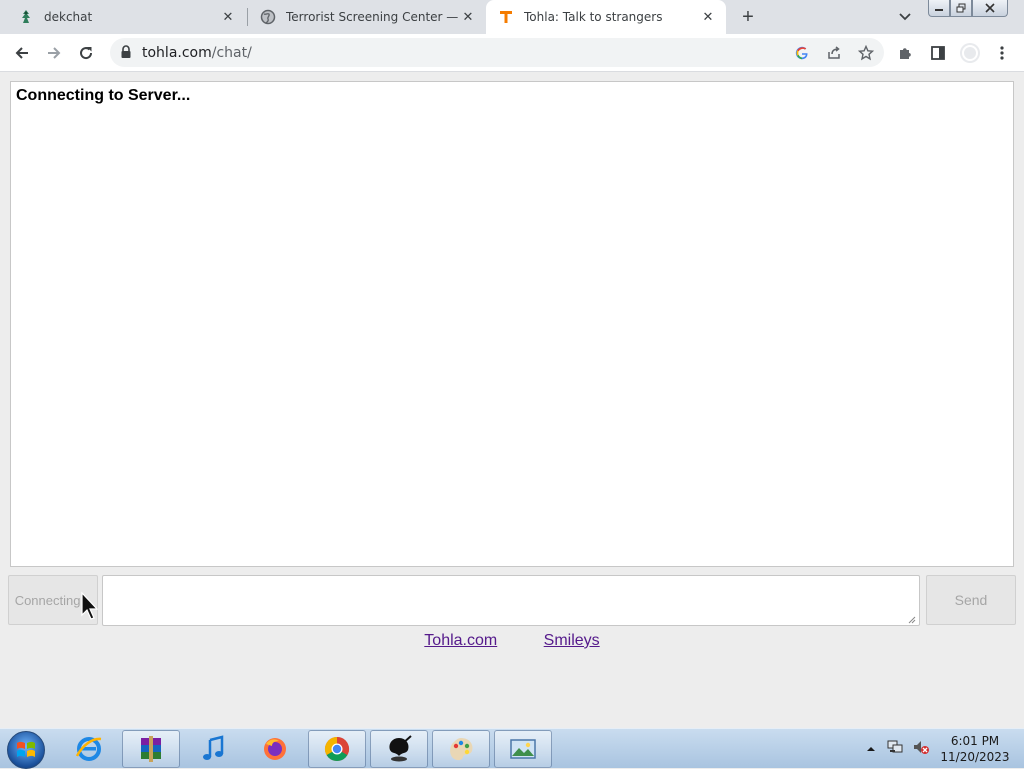 Image resolution: width=1024 pixels, height=769 pixels. What do you see at coordinates (268, 17) in the screenshot?
I see `globe-icon` at bounding box center [268, 17].